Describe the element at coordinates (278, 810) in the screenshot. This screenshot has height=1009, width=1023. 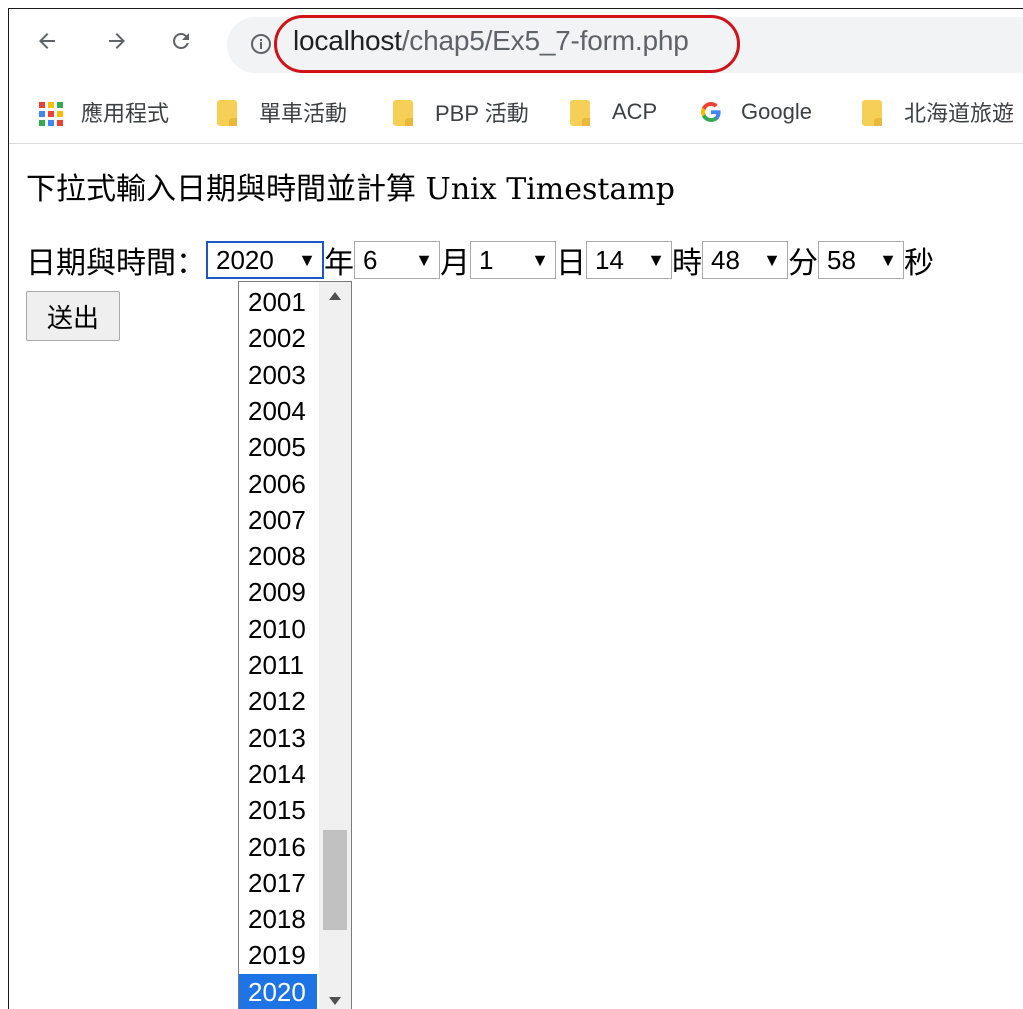
I see `dropdown-option: 2015` at that location.